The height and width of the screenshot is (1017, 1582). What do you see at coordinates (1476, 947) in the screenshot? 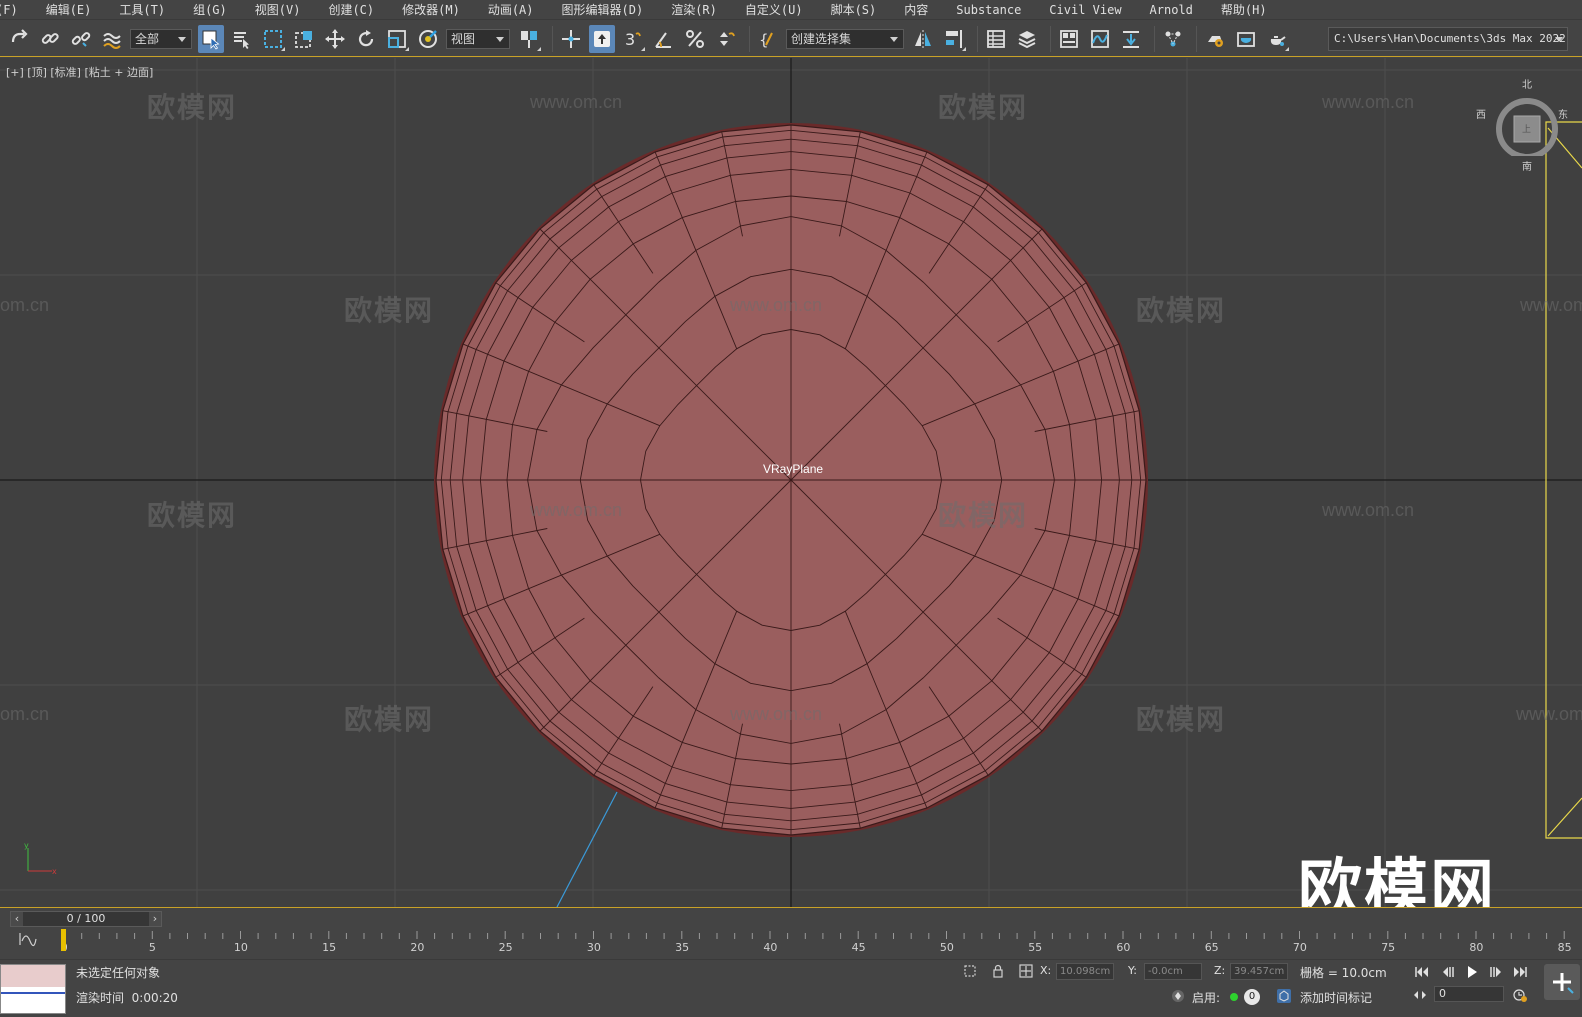
I see `tick-label: 80` at bounding box center [1476, 947].